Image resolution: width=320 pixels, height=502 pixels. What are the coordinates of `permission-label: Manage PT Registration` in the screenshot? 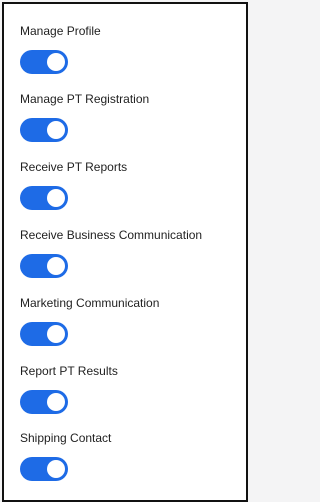 It's located at (85, 99).